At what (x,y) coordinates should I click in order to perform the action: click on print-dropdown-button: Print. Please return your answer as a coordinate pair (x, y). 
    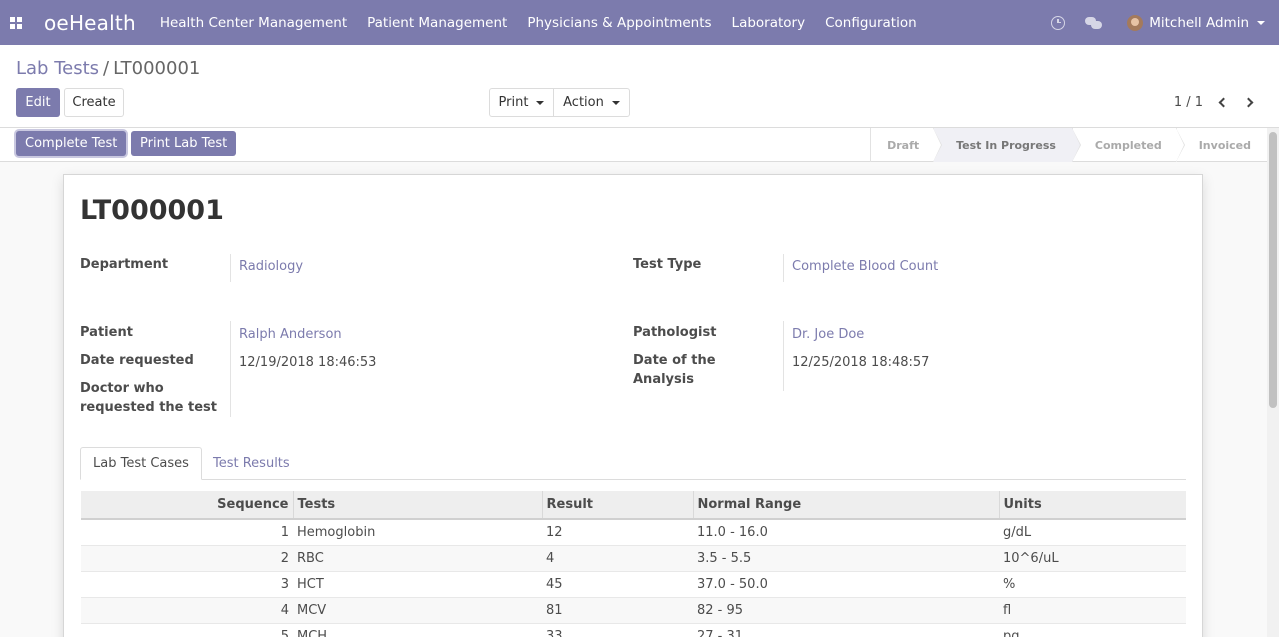
    Looking at the image, I should click on (521, 102).